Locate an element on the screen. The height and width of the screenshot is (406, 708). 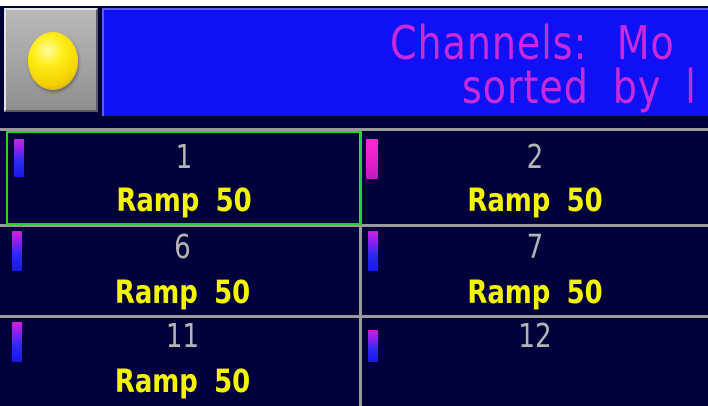
channel-cell: 1 Ramp 50 is located at coordinates (184, 178).